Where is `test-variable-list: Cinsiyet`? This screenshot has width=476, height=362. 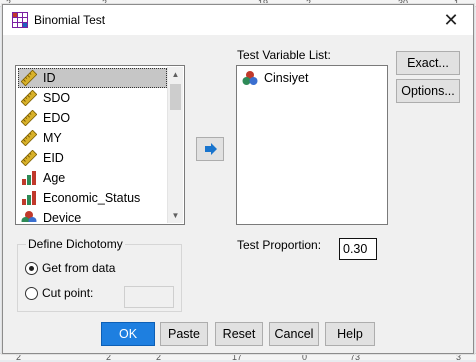
test-variable-list: Cinsiyet is located at coordinates (312, 145).